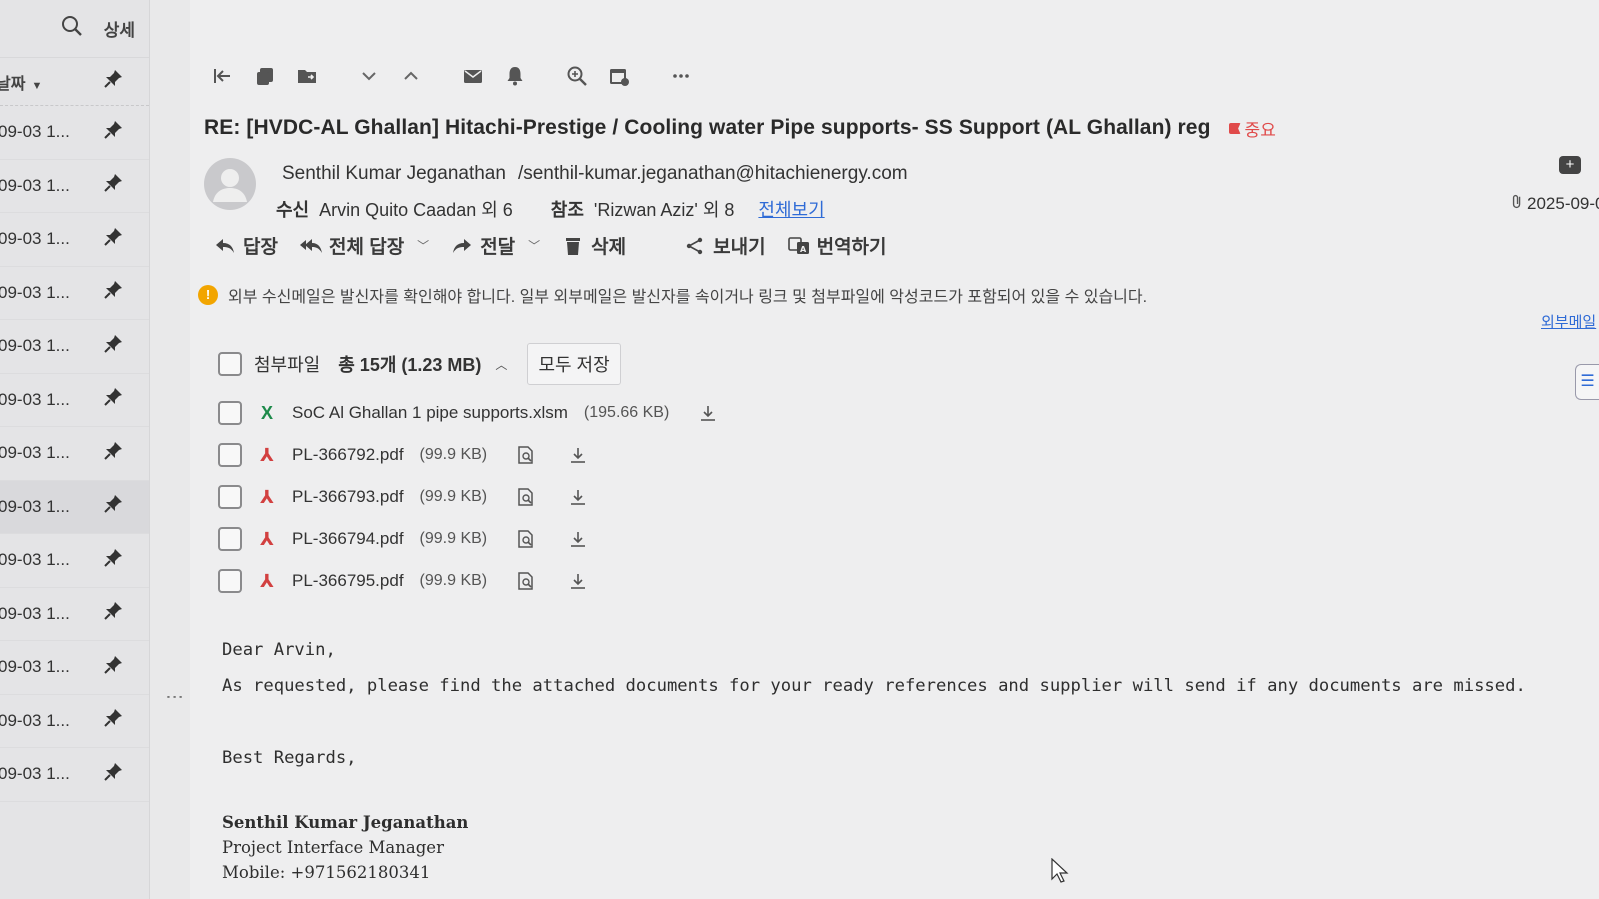 Image resolution: width=1599 pixels, height=899 pixels. What do you see at coordinates (515, 76) in the screenshot?
I see `notify-button` at bounding box center [515, 76].